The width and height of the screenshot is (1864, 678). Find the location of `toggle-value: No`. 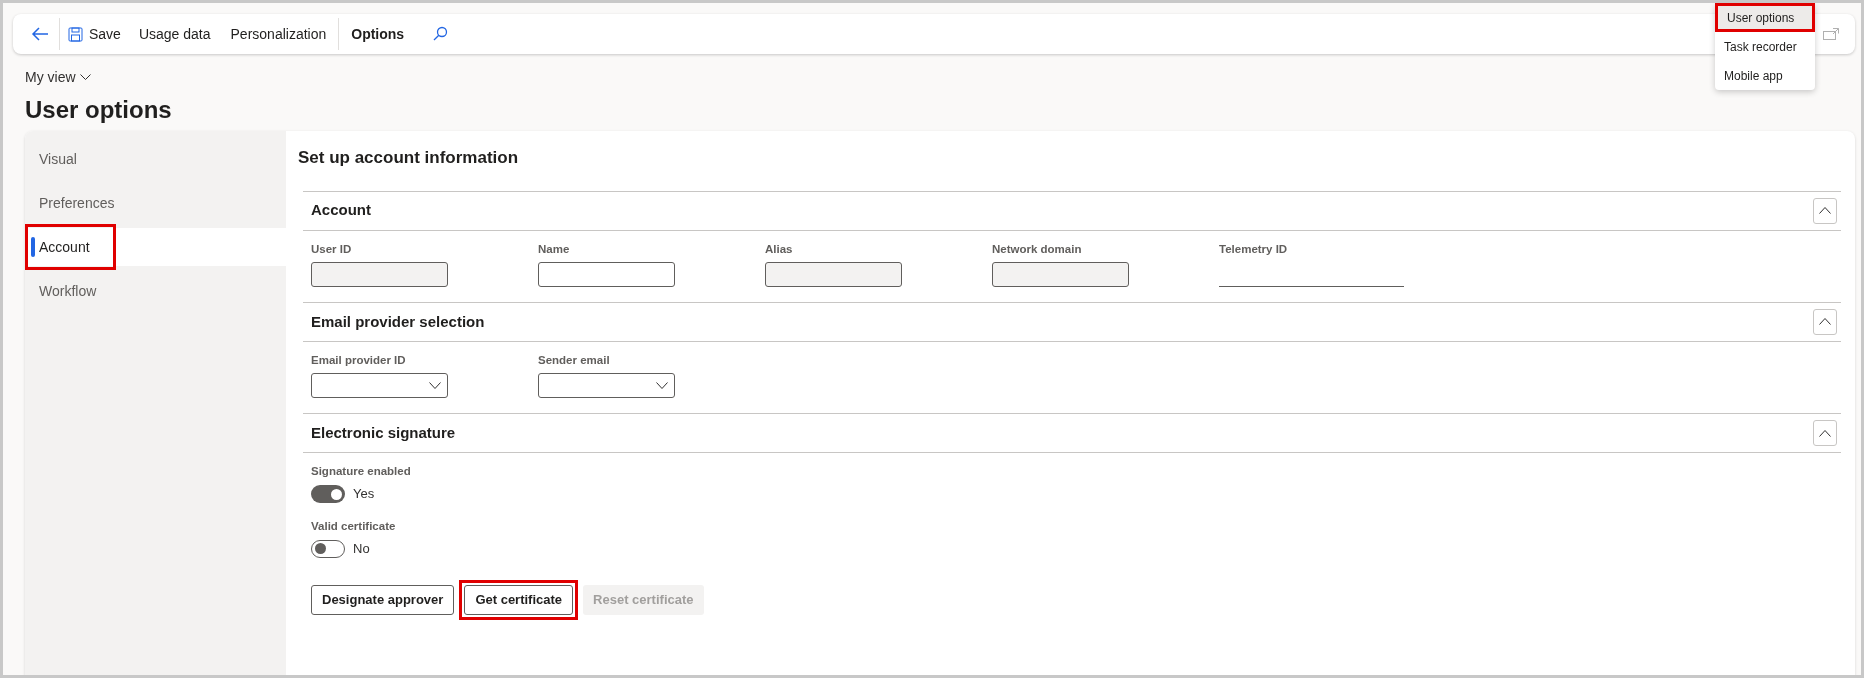

toggle-value: No is located at coordinates (361, 549).